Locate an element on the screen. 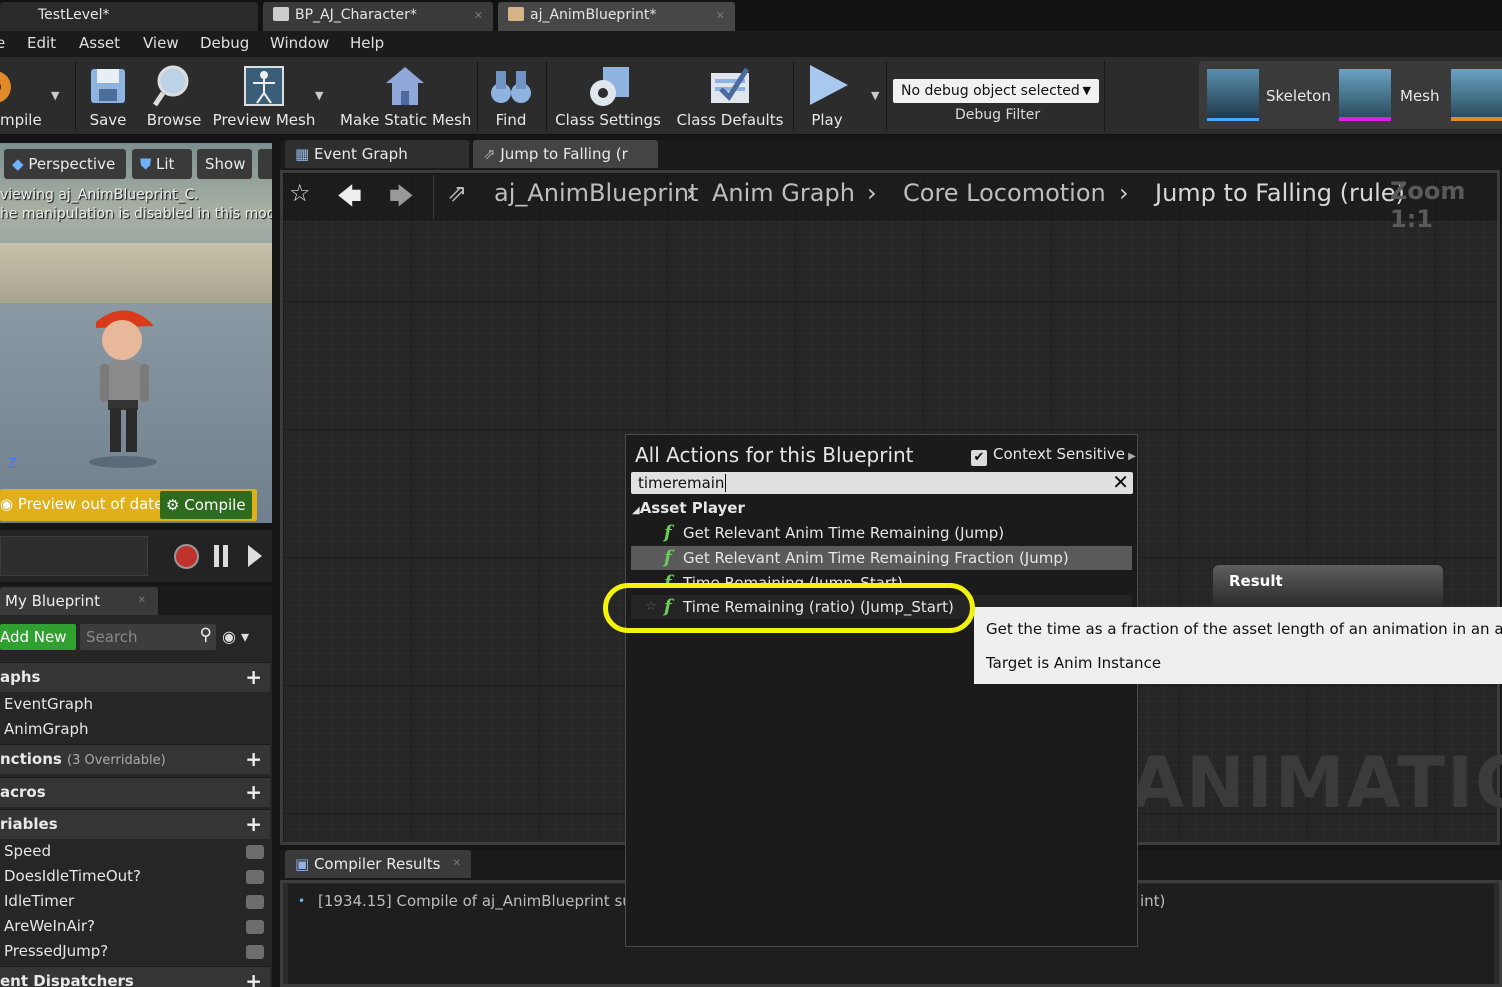 Image resolution: width=1502 pixels, height=987 pixels. class-settings-button: Class Settings is located at coordinates (608, 95).